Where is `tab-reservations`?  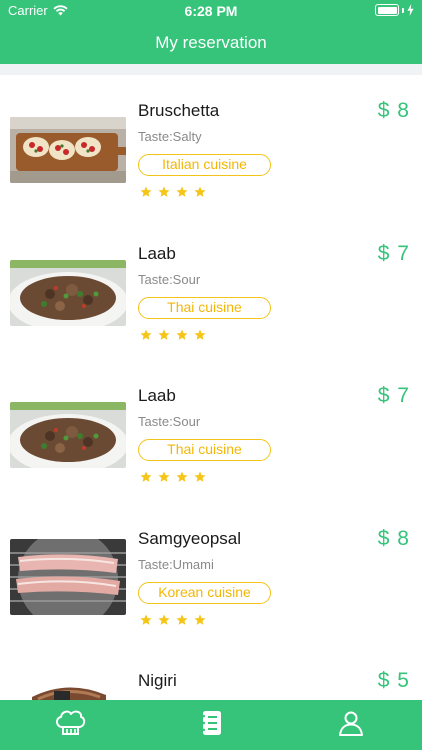
tab-reservations is located at coordinates (211, 723).